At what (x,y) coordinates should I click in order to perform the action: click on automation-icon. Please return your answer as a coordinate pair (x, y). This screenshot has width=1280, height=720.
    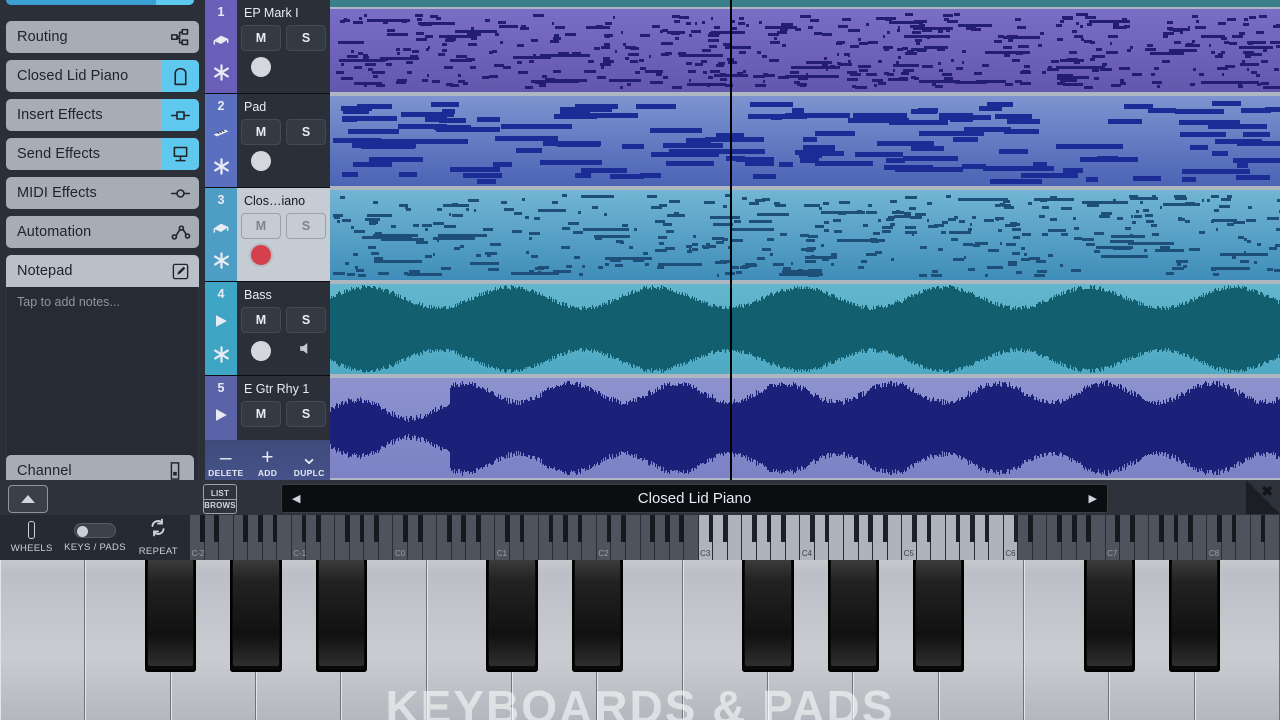
    Looking at the image, I should click on (180, 232).